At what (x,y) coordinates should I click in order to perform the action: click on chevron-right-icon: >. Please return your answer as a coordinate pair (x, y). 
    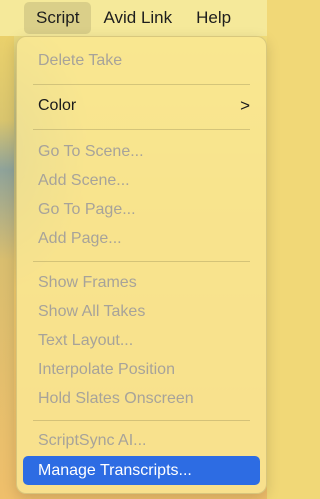
    Looking at the image, I should click on (245, 105).